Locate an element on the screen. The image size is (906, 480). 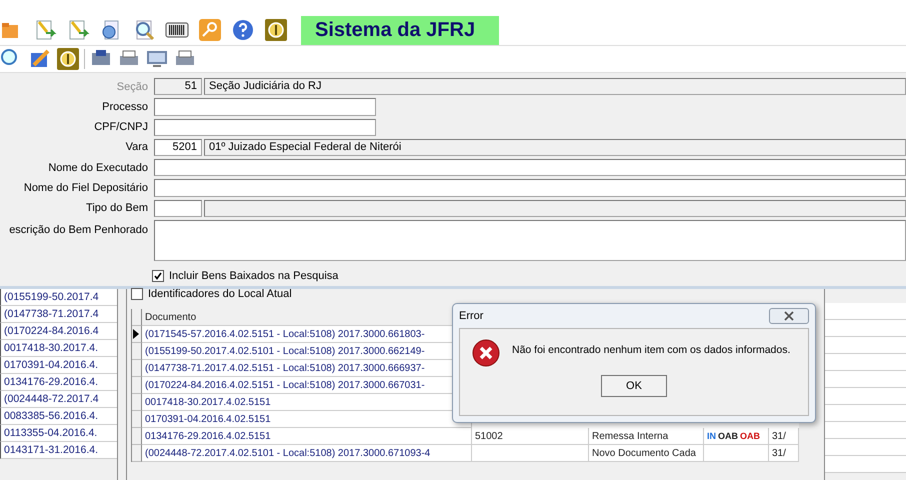
table-cell: 0017418-30.2017.4.02.5151 is located at coordinates (208, 402).